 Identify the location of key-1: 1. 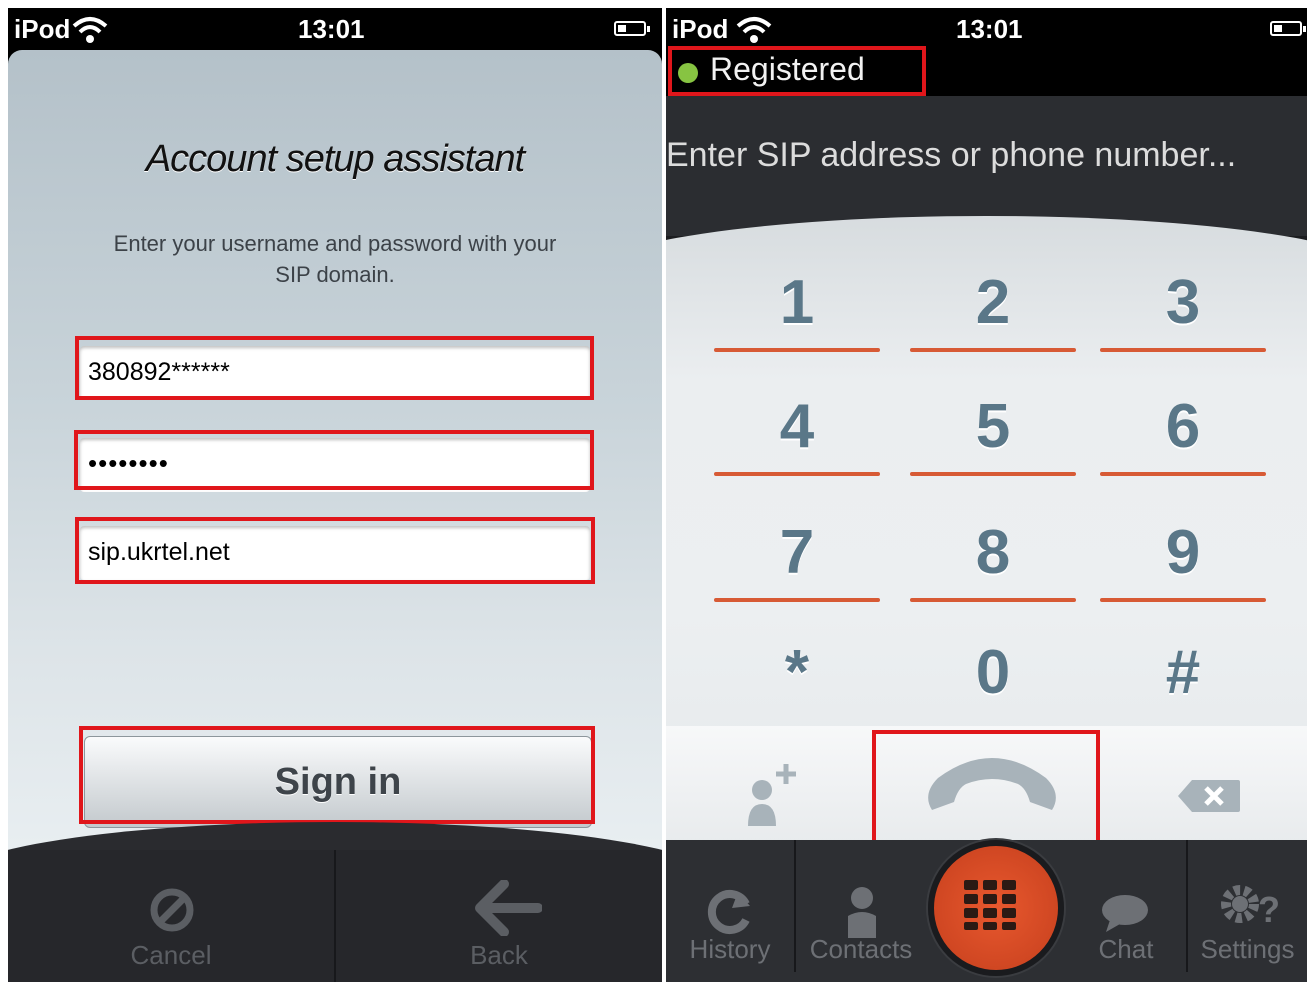
(797, 303).